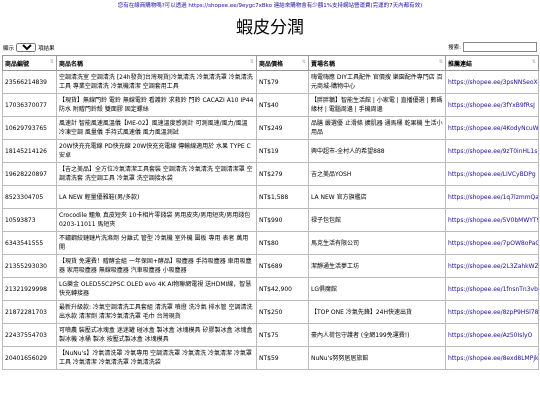  Describe the element at coordinates (29, 151) in the screenshot. I see `product-id-cell: 18145214126` at that location.